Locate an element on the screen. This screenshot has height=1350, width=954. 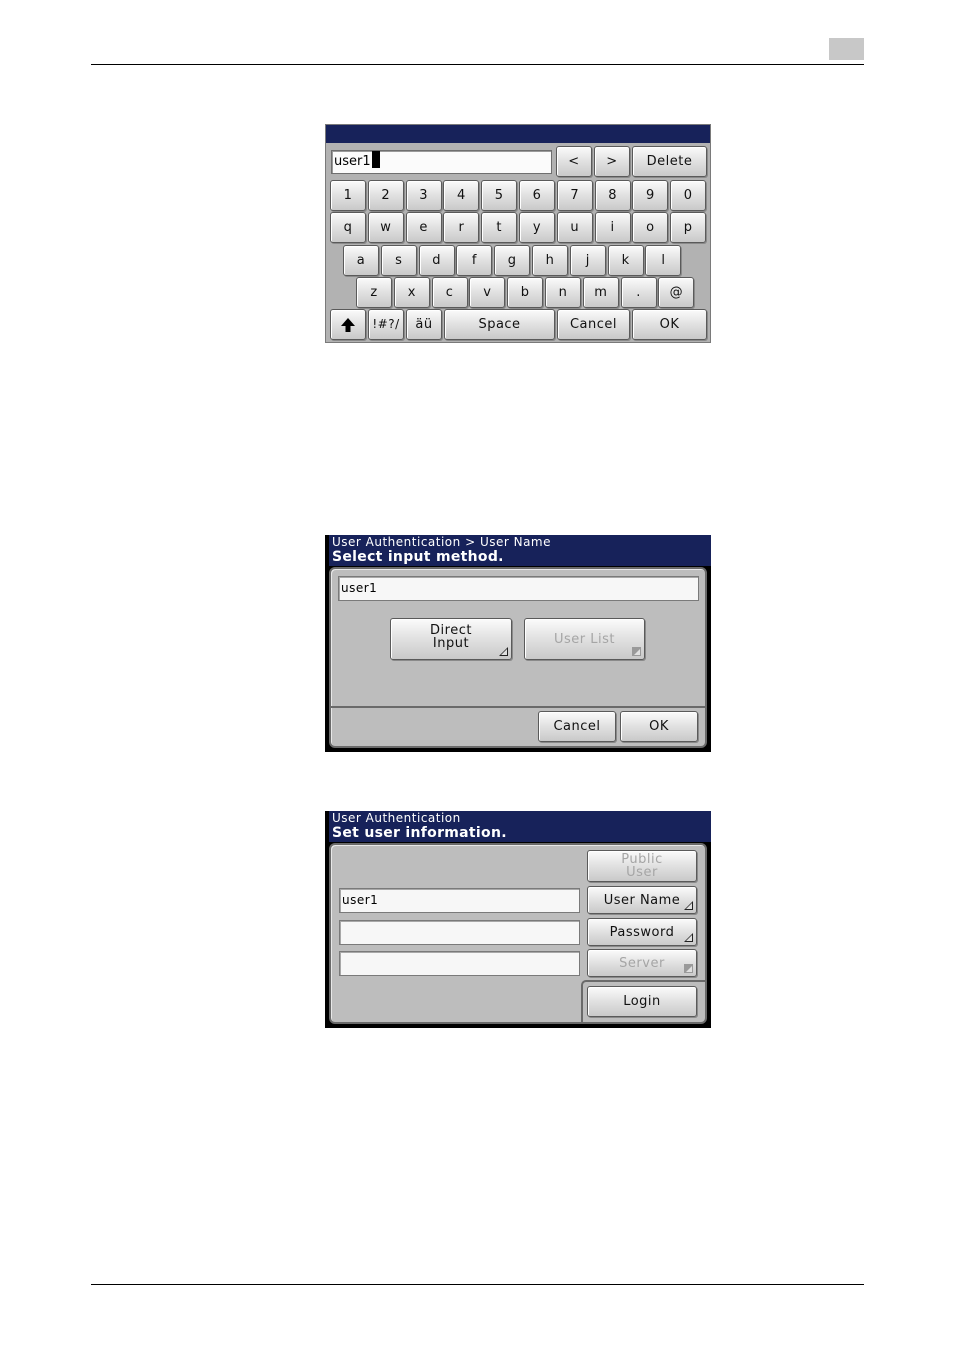
key-3: 3 is located at coordinates (423, 195).